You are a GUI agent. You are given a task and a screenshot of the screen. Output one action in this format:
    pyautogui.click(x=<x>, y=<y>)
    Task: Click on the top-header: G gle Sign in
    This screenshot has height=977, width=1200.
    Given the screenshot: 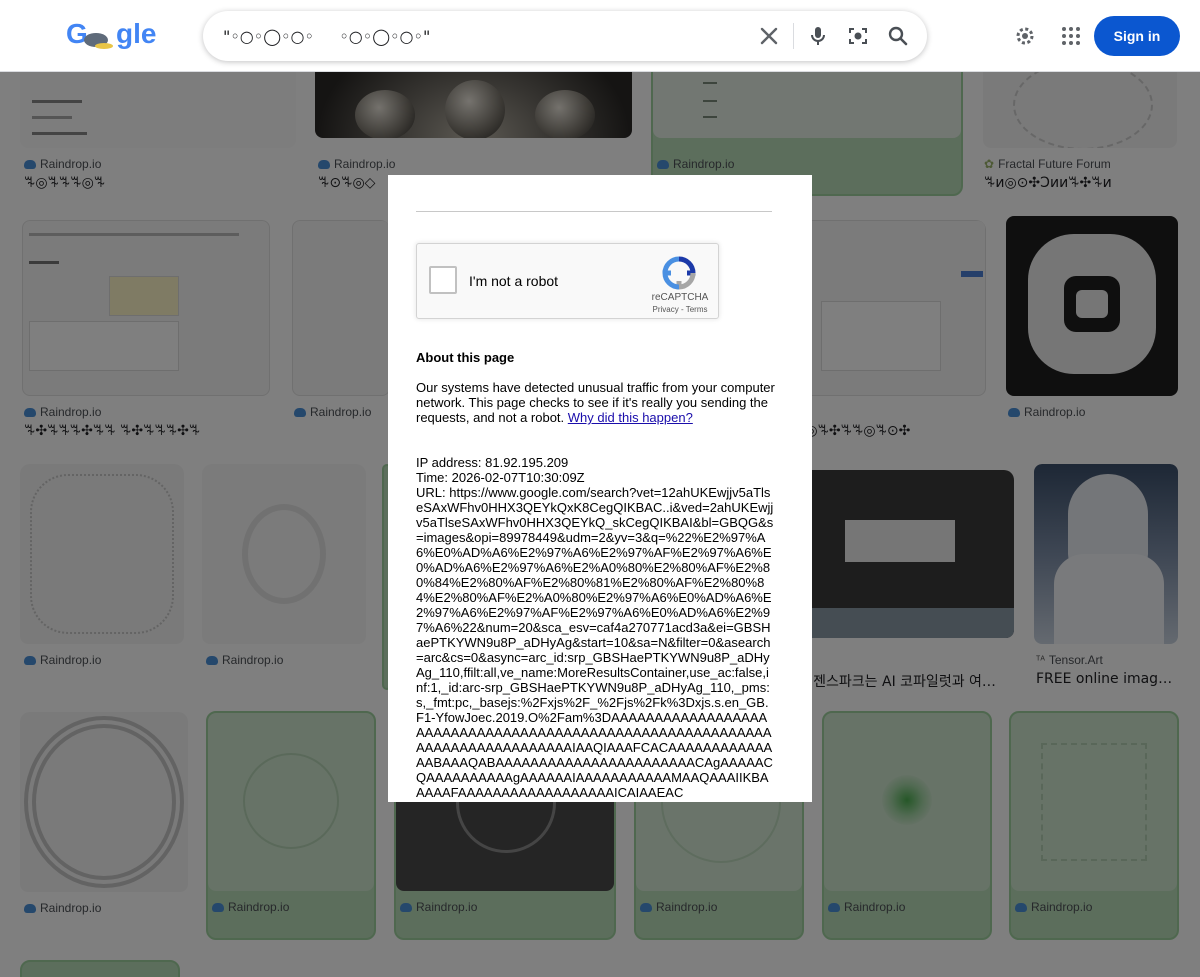 What is the action you would take?
    pyautogui.click(x=600, y=36)
    